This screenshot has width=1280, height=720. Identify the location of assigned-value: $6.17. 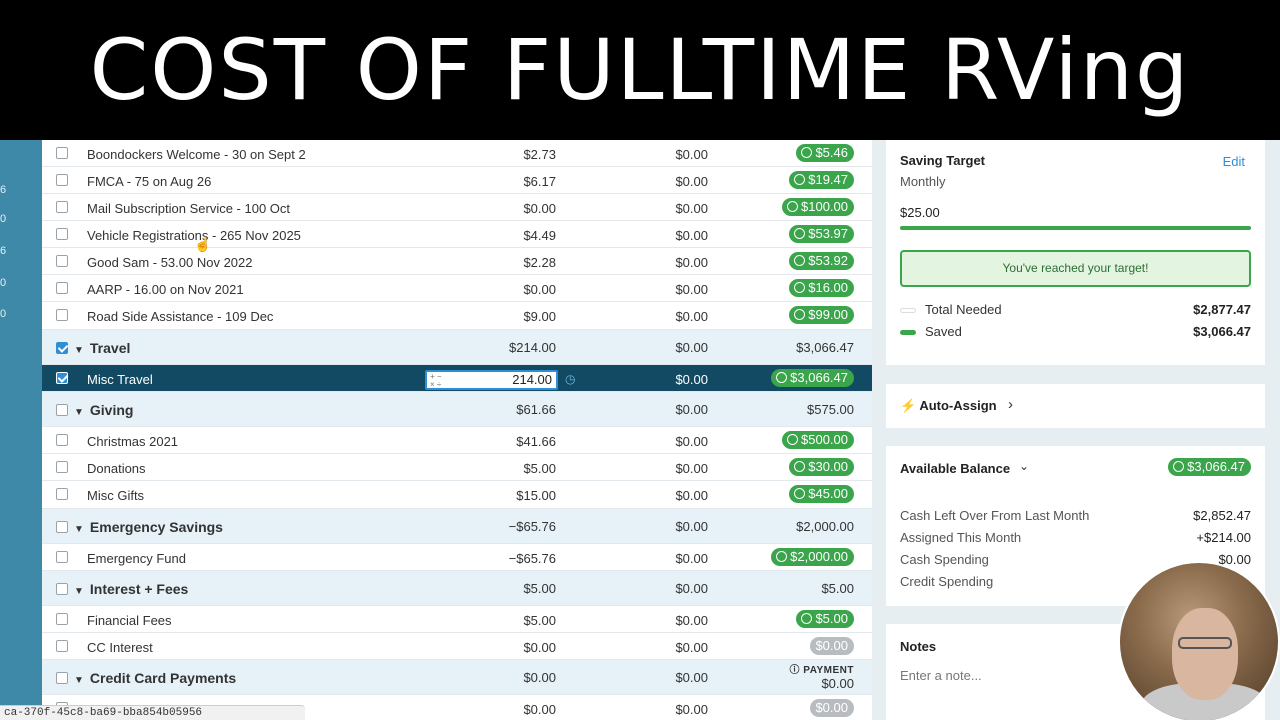
(539, 181).